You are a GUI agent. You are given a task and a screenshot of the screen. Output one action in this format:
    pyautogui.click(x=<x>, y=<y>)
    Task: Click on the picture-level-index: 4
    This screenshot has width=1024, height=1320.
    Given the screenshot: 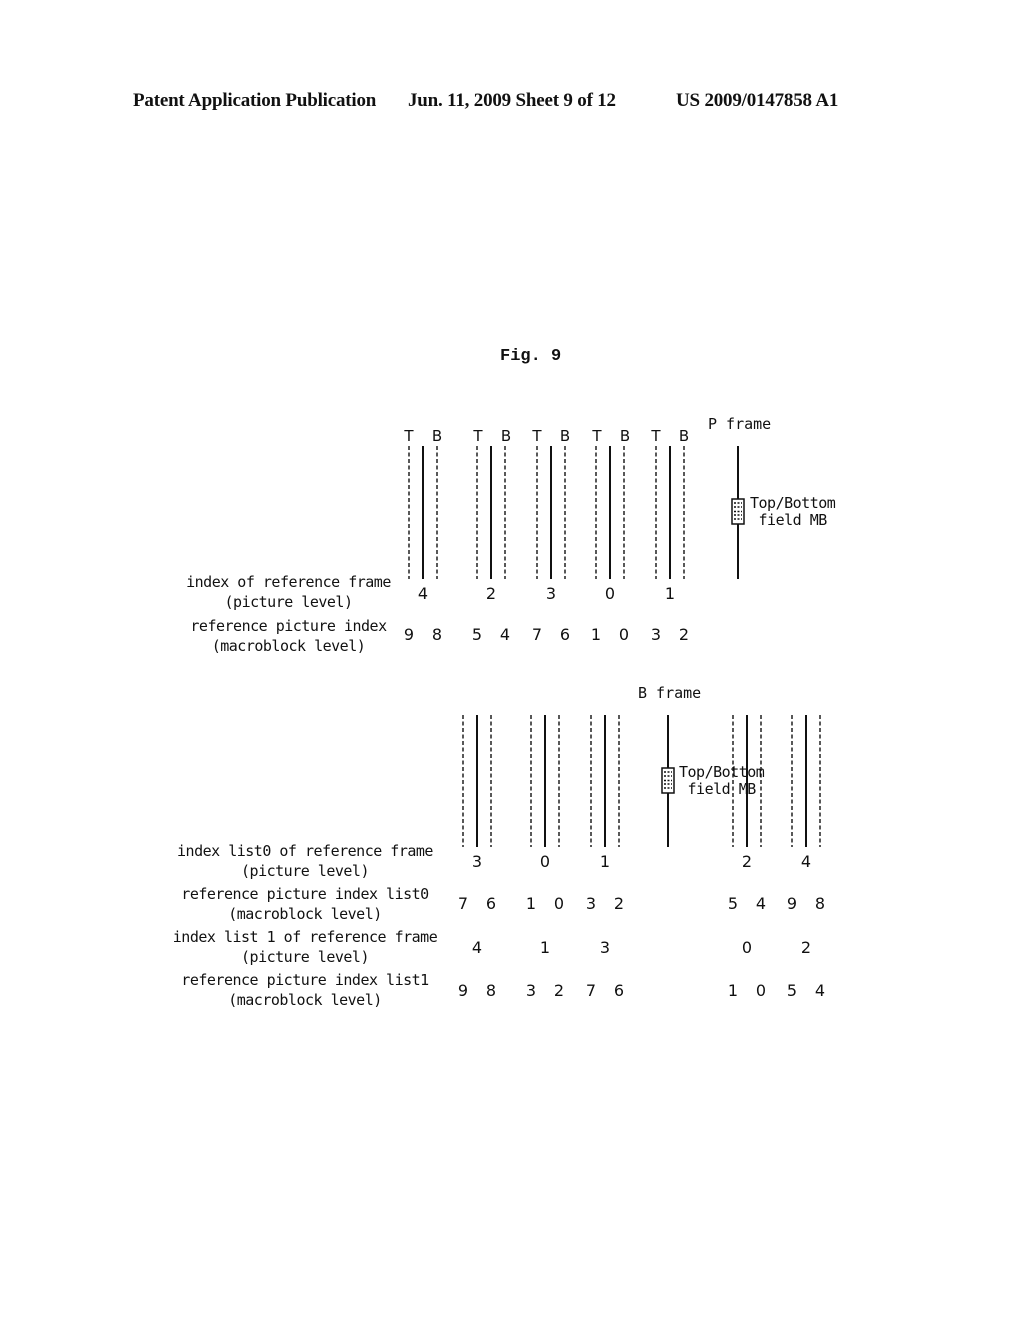 What is the action you would take?
    pyautogui.click(x=423, y=593)
    